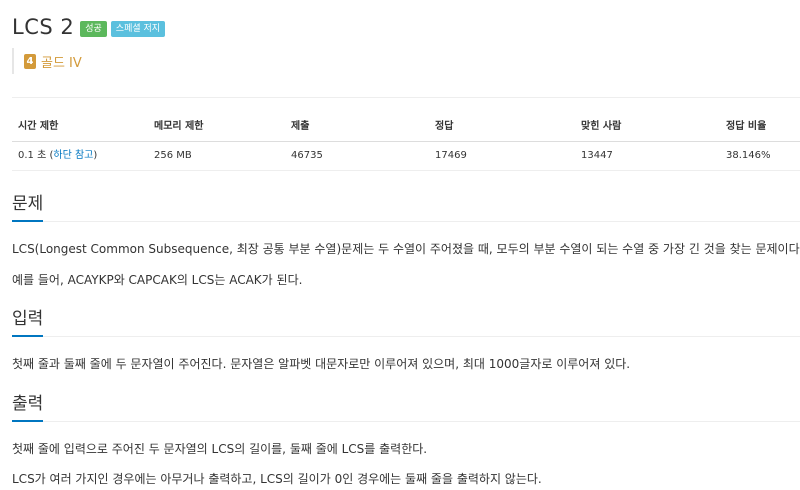 The image size is (800, 490). I want to click on output-section-heading: 출력, so click(406, 405).